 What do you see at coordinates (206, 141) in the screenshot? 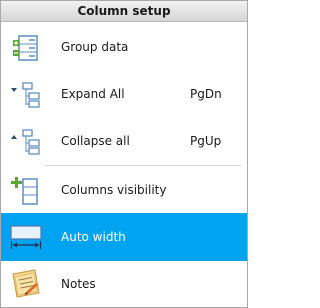
I see `shortcut-label: PgUp` at bounding box center [206, 141].